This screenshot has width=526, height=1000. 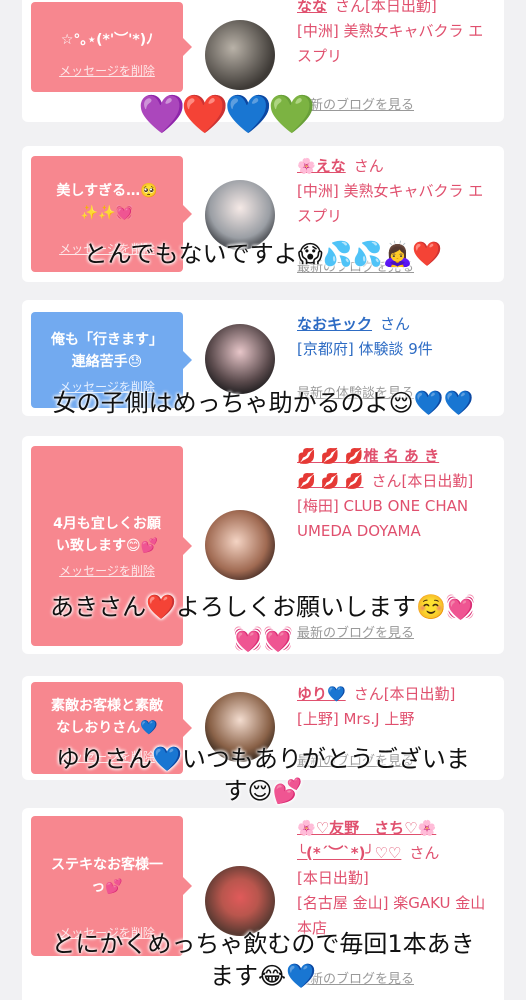 I want to click on sender-review-count: [京都府] 体験談 9件, so click(x=365, y=349).